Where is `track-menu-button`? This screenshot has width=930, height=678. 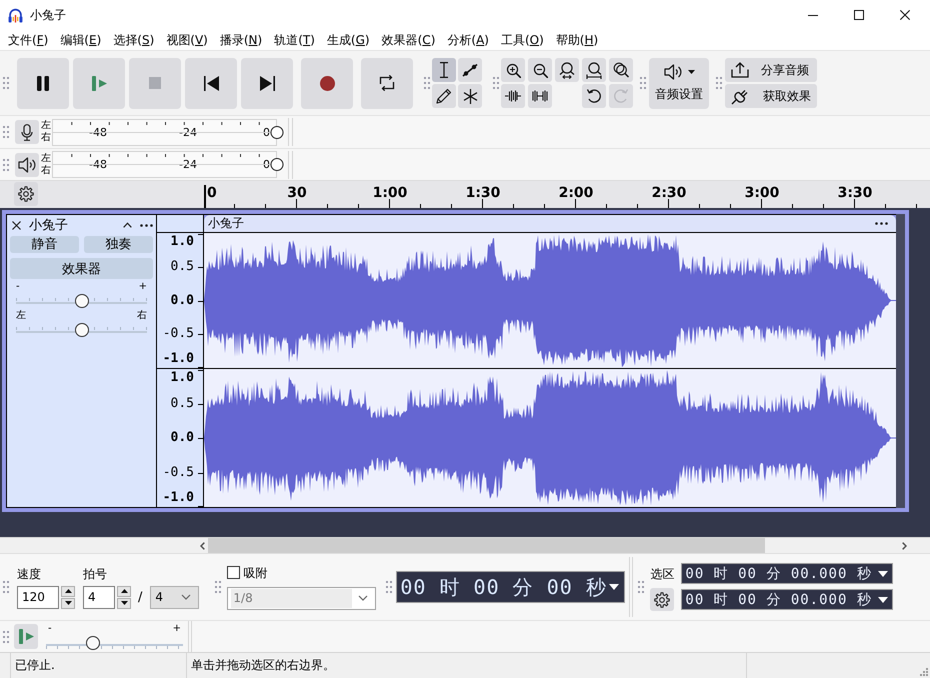
track-menu-button is located at coordinates (146, 225).